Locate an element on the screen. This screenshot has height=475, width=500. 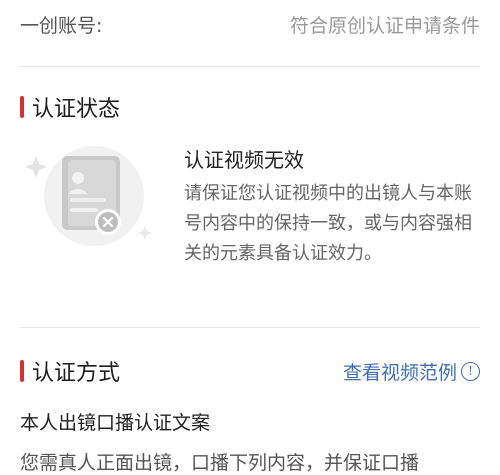
account-label: 一创账号: is located at coordinates (61, 25).